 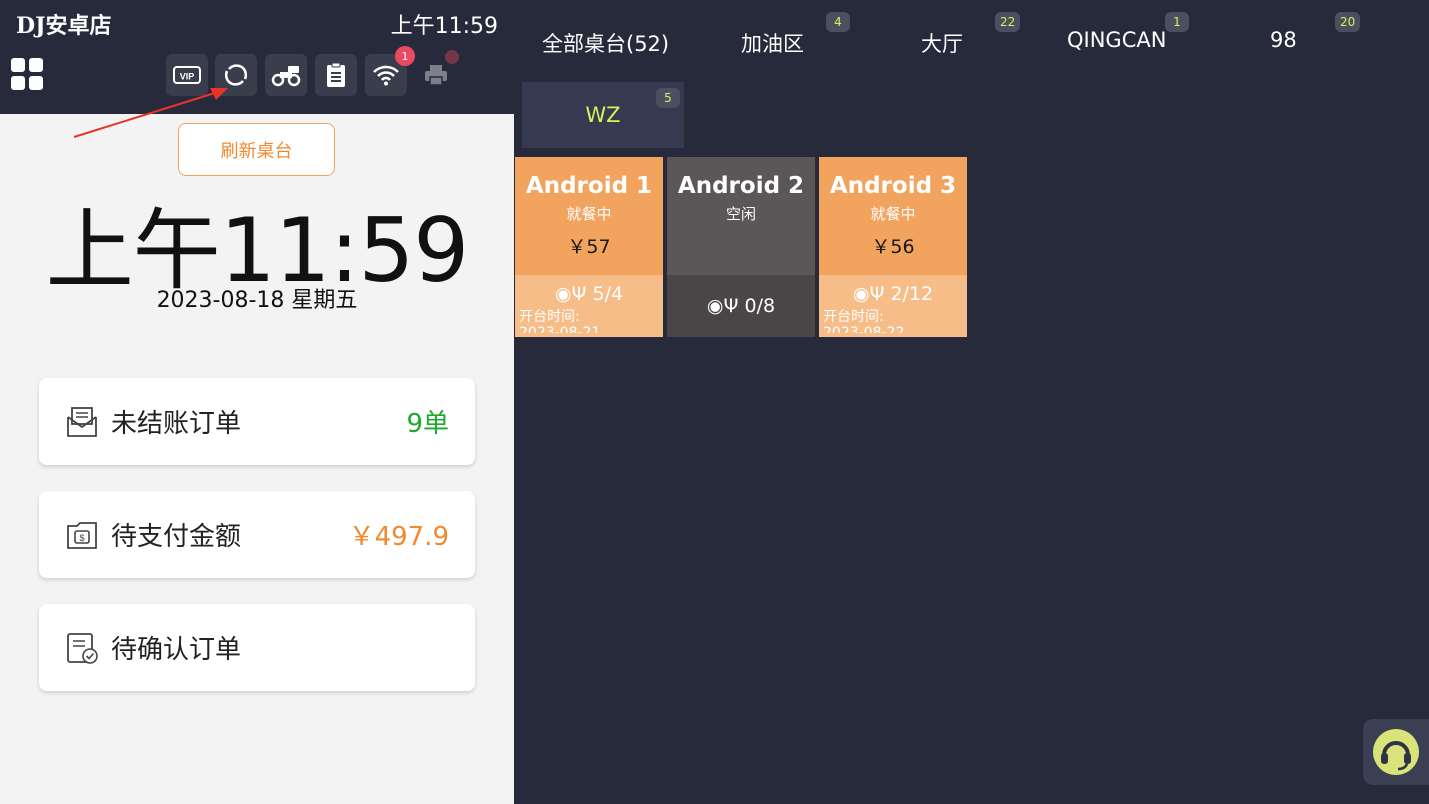 I want to click on table-seats-value: 2/12, so click(x=912, y=294).